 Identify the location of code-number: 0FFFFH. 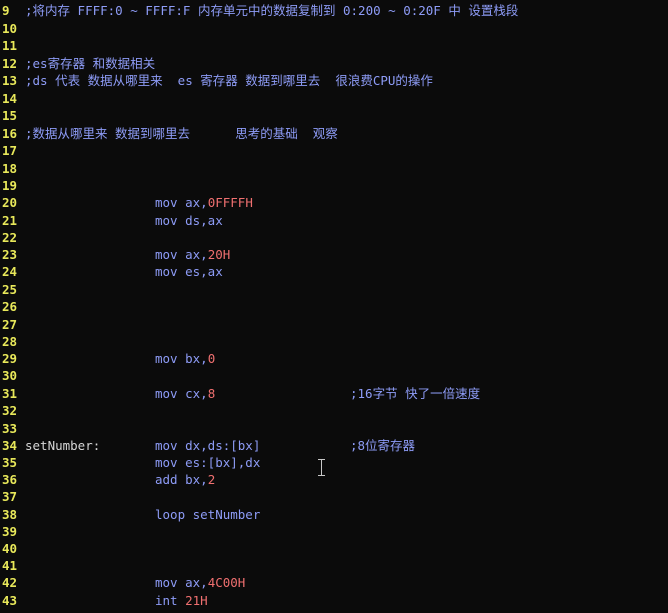
(230, 202).